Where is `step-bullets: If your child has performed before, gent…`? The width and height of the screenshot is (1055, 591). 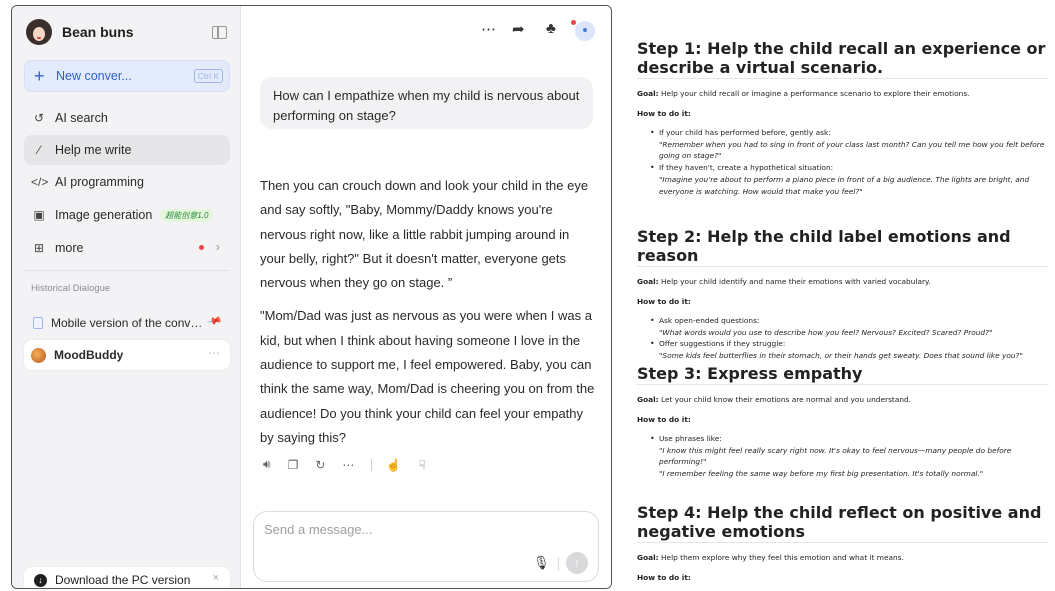
step-bullets: If your child has performed before, gent… is located at coordinates (849, 162).